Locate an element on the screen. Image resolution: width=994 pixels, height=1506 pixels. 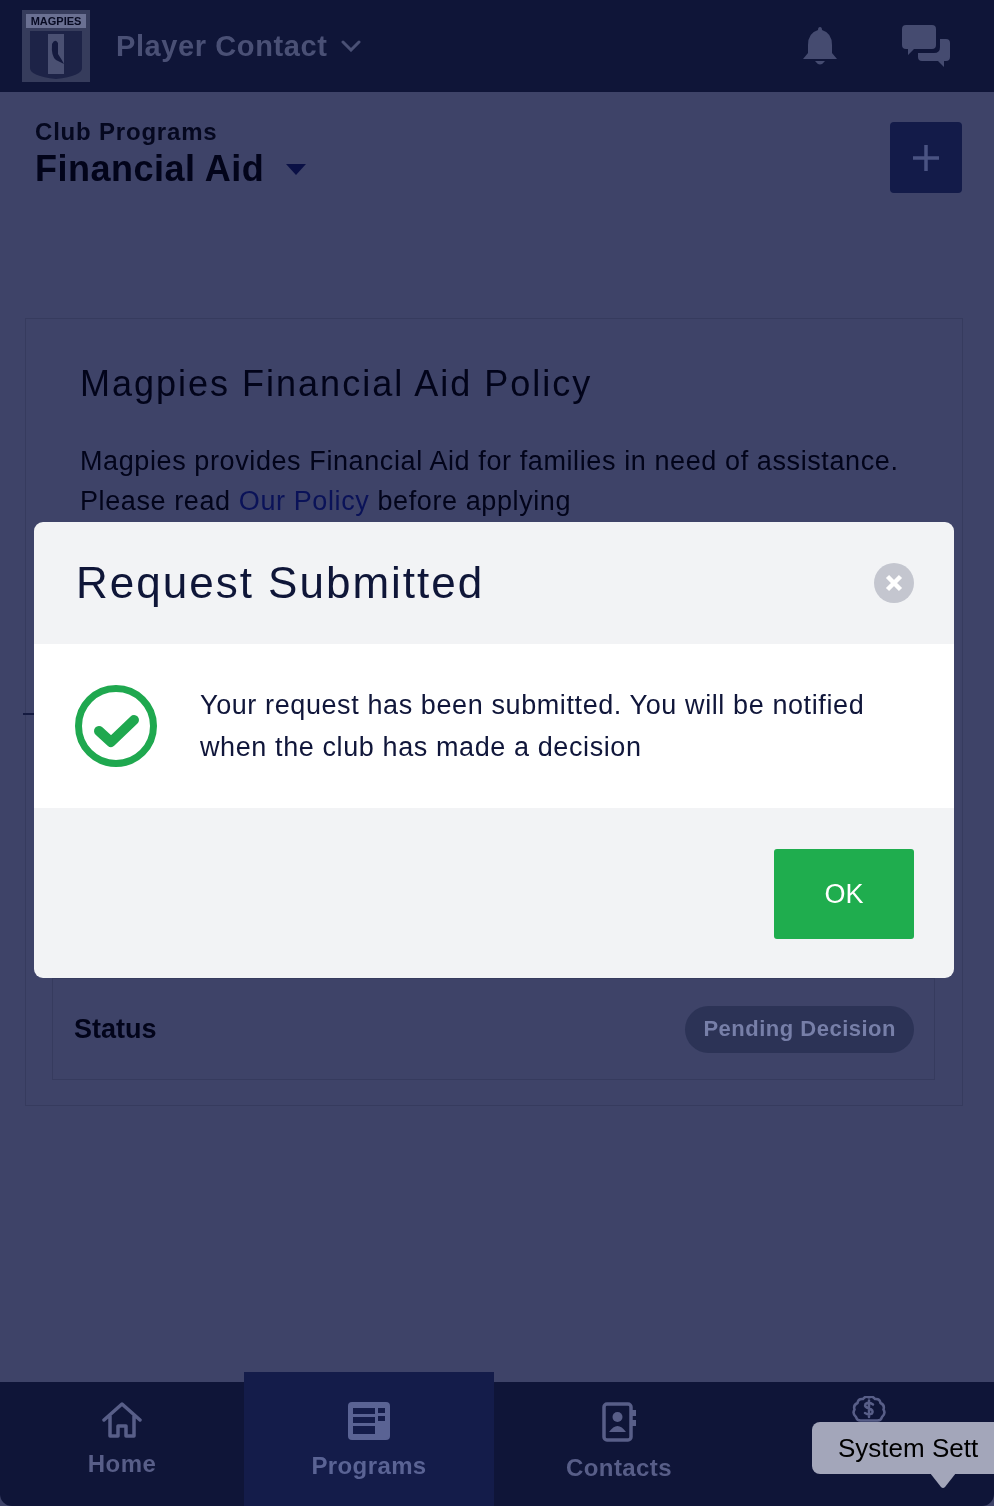
nav-tab: Home is located at coordinates (122, 1444).